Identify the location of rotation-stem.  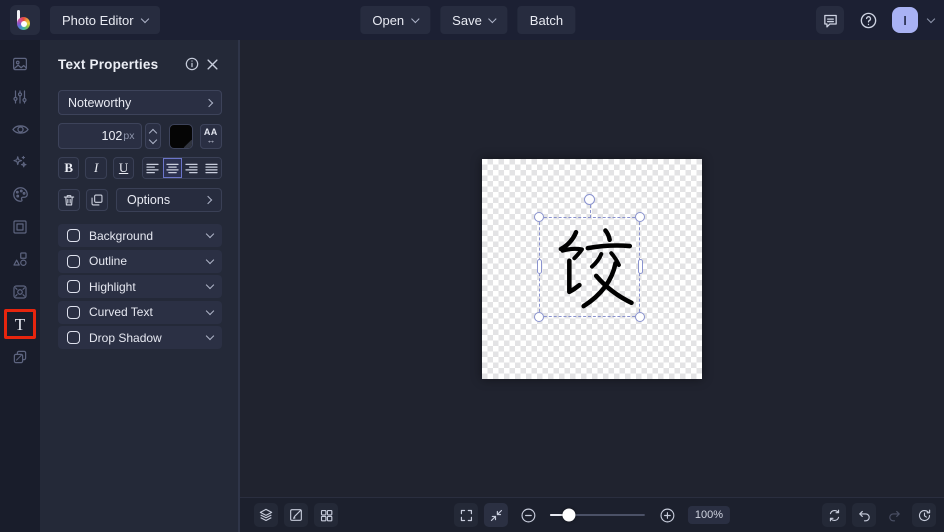
(590, 211).